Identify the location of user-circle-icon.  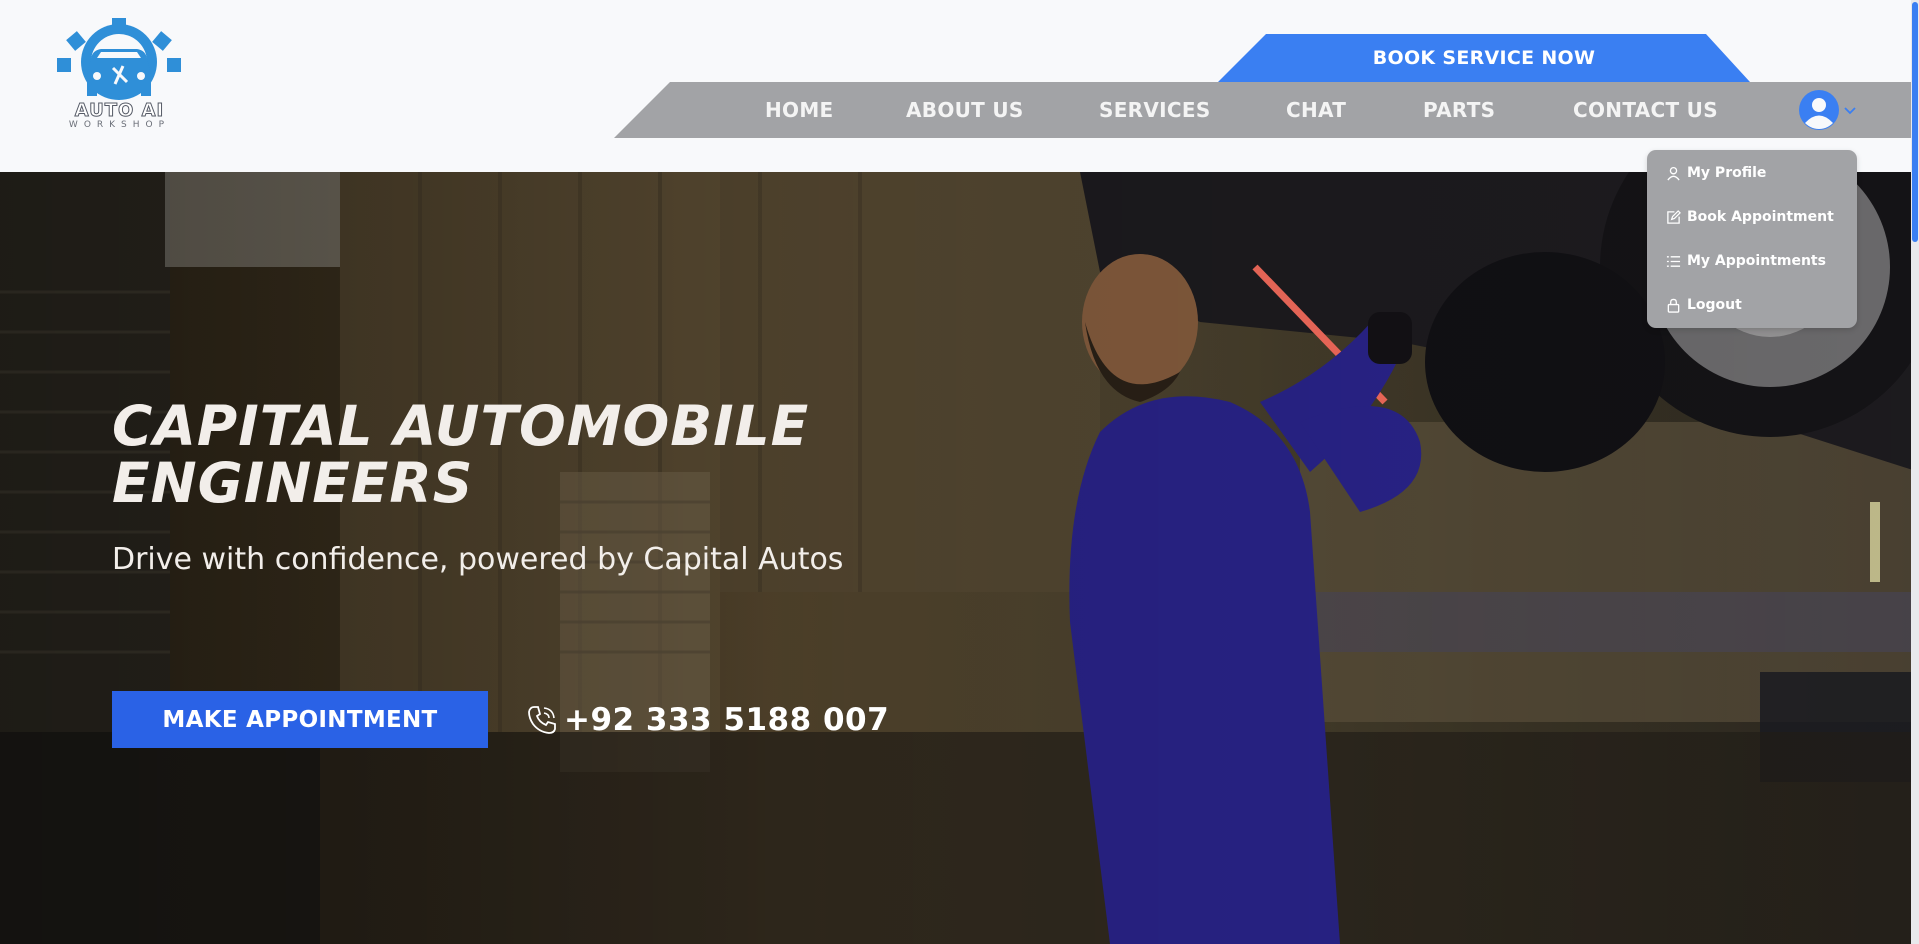
(1819, 110).